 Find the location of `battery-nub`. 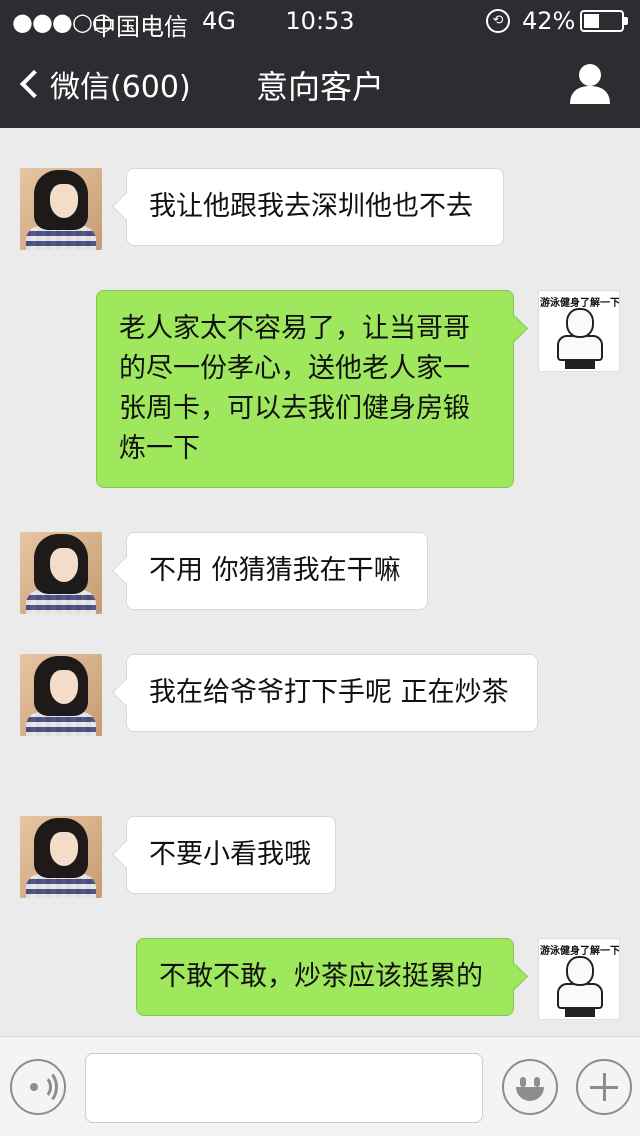

battery-nub is located at coordinates (626, 21).